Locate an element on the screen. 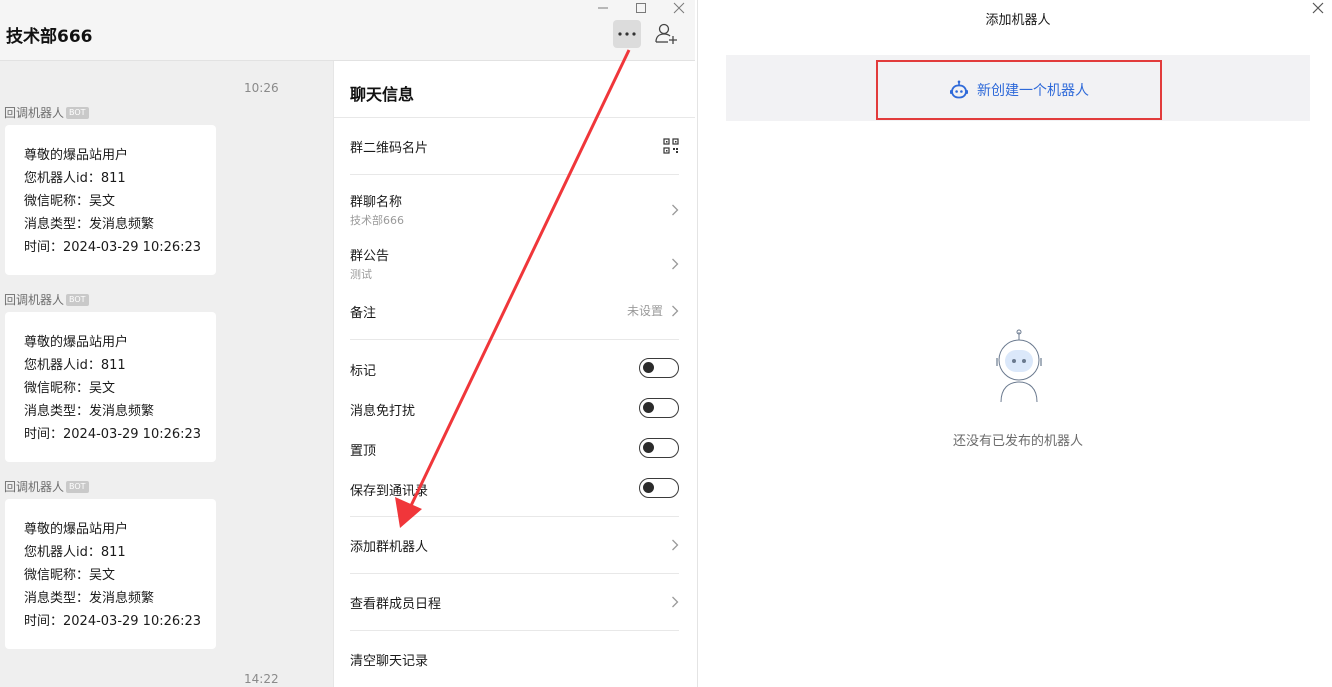 The image size is (1332, 687). mute-toggle is located at coordinates (659, 408).